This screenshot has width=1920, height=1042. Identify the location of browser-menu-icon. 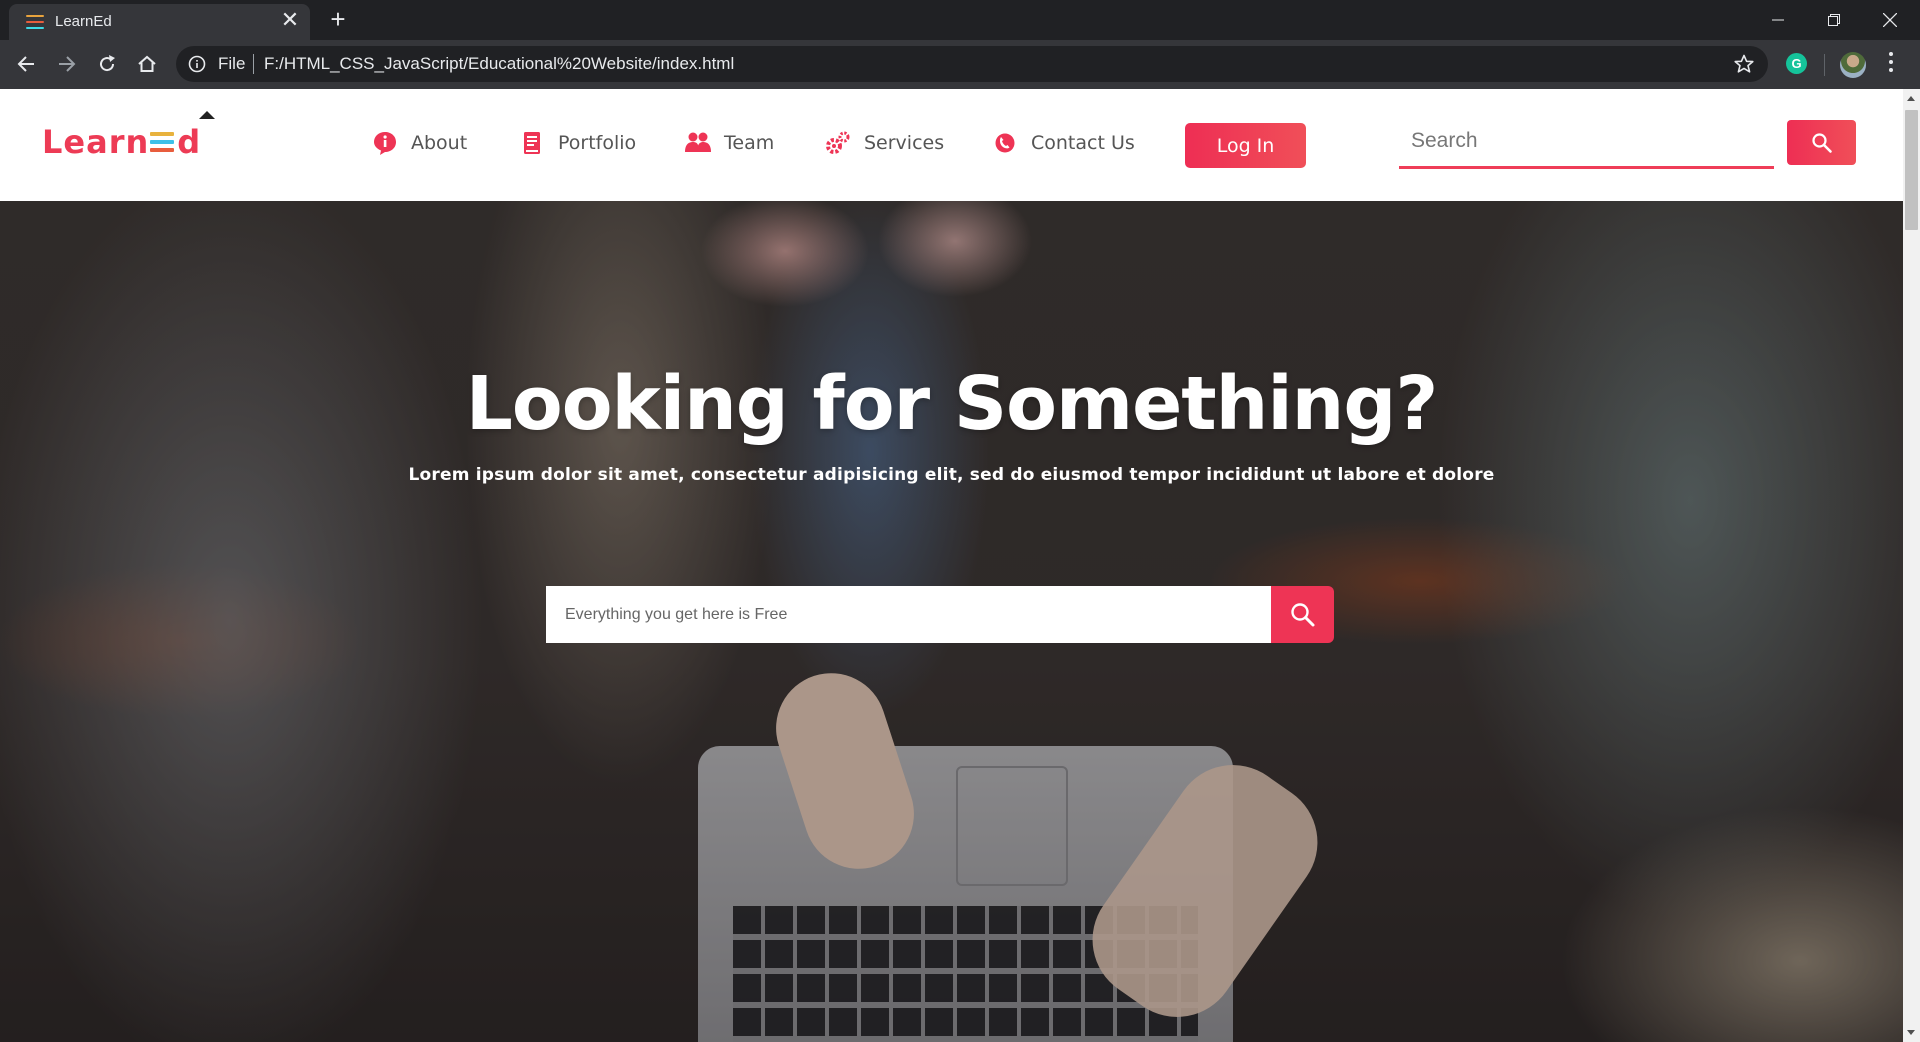
(1891, 64).